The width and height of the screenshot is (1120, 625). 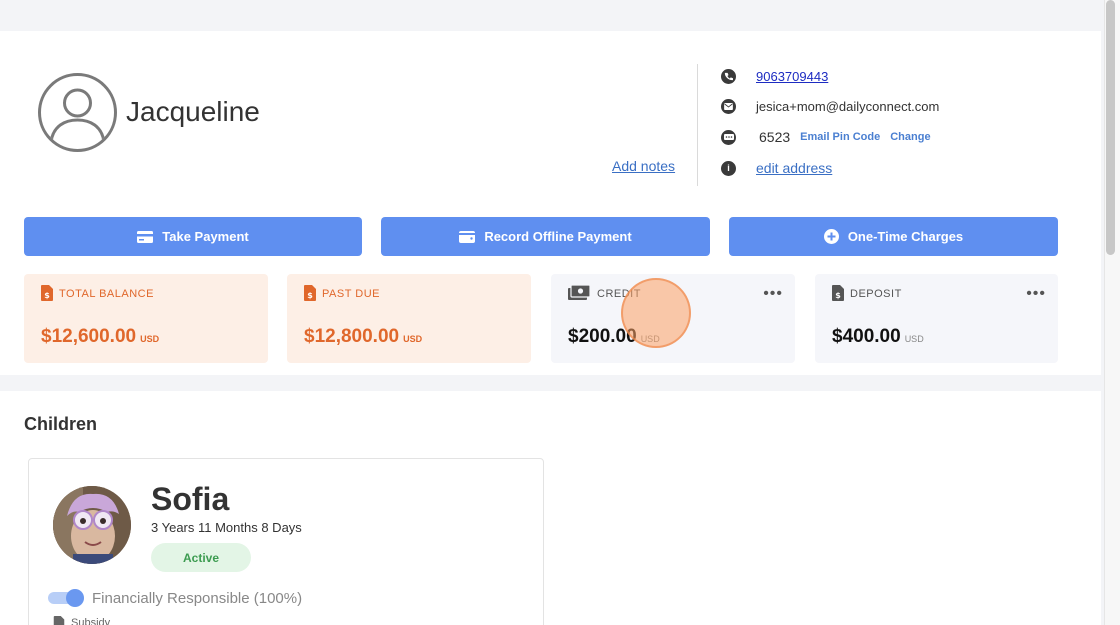 What do you see at coordinates (61, 424) in the screenshot?
I see `children-section-title: Children` at bounding box center [61, 424].